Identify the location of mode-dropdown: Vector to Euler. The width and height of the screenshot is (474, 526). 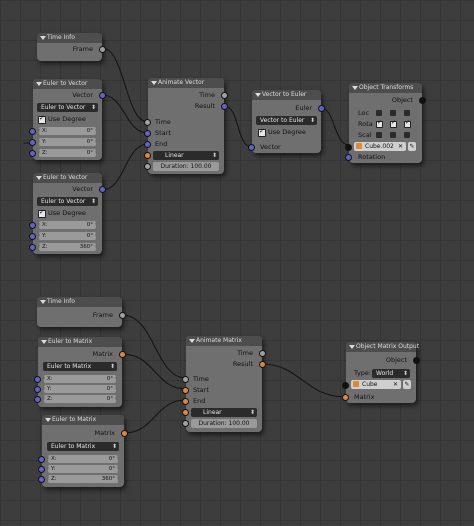
(286, 120).